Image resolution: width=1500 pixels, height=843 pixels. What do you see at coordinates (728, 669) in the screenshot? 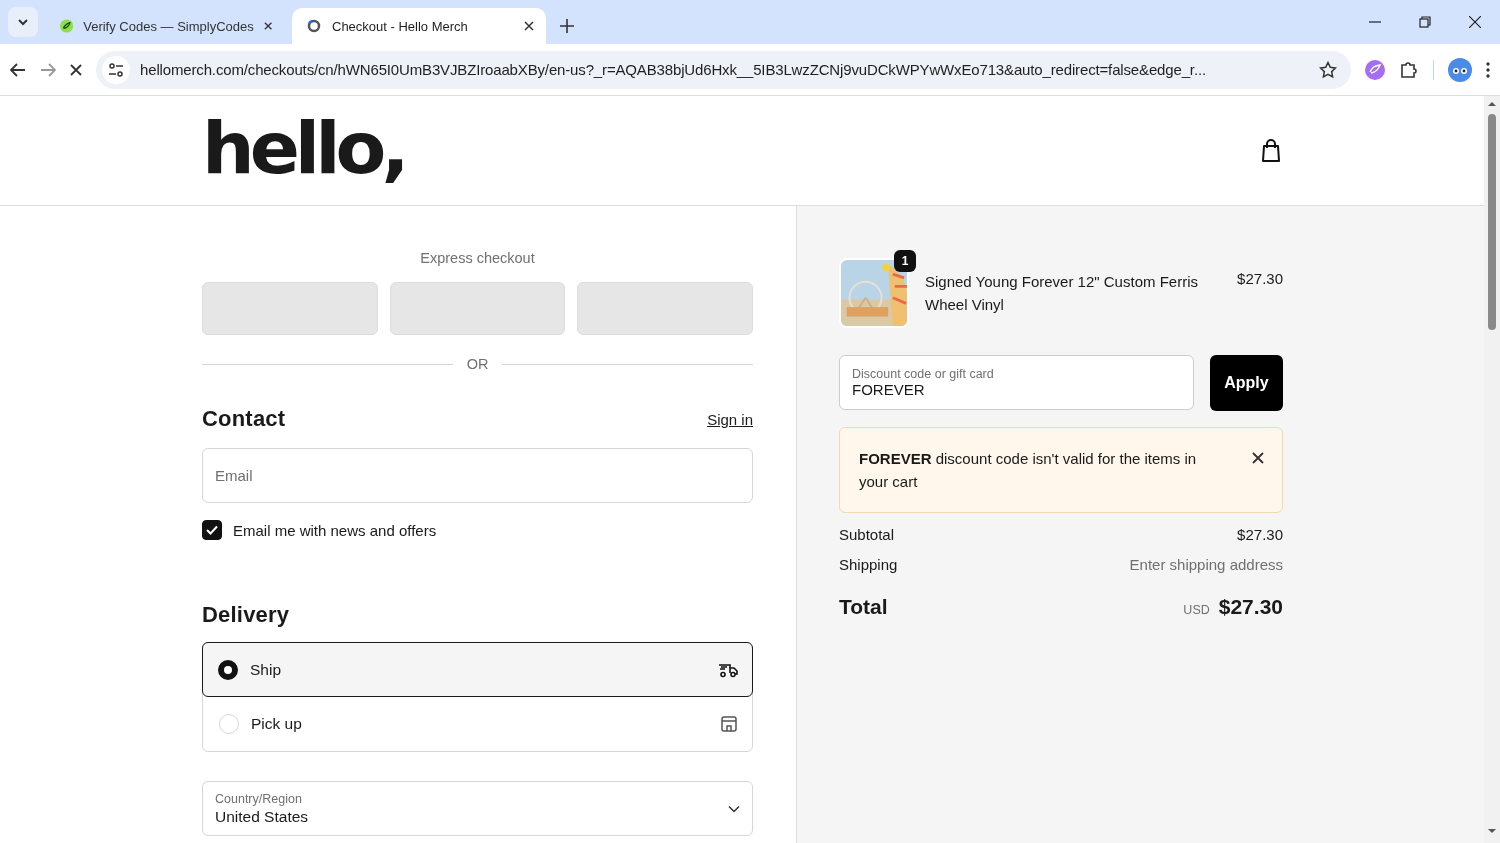
I see `truck-icon` at bounding box center [728, 669].